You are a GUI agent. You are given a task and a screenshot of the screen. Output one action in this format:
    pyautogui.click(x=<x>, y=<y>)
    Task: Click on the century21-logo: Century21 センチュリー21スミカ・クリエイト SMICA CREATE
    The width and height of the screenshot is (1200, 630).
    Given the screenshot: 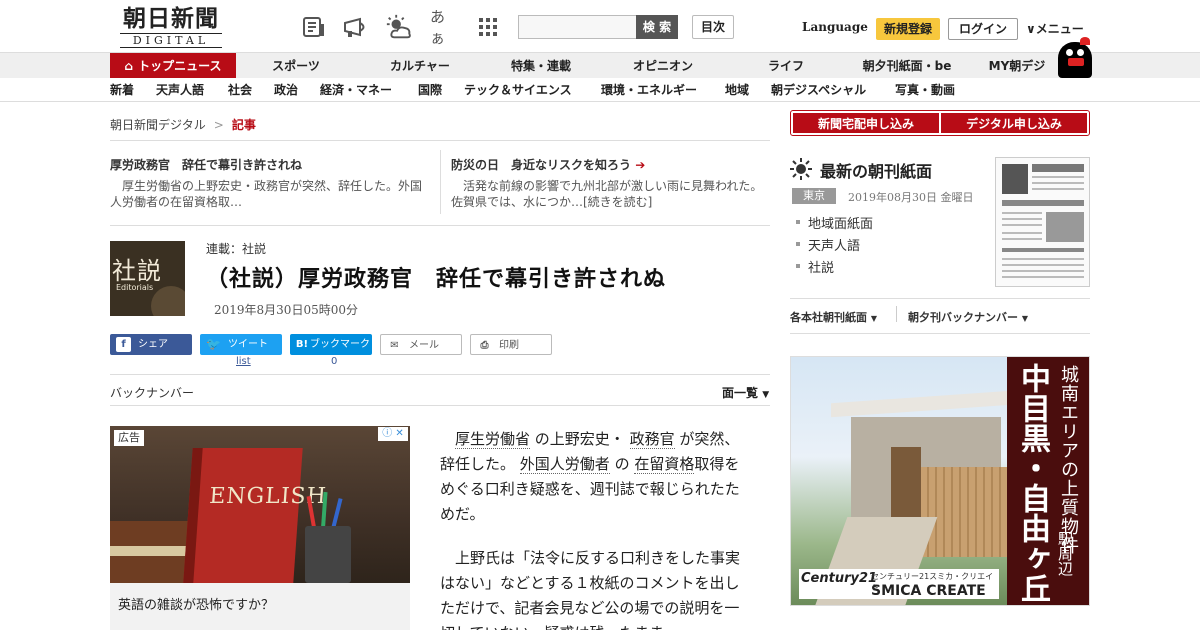 What is the action you would take?
    pyautogui.click(x=899, y=584)
    